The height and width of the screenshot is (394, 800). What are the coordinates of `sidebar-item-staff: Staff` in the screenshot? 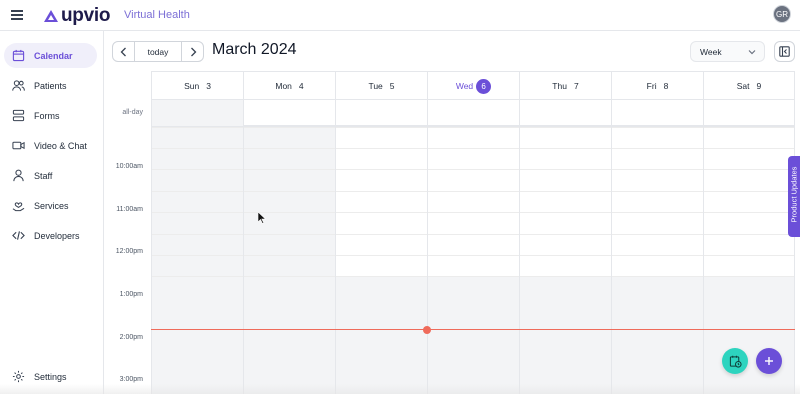 It's located at (50, 175).